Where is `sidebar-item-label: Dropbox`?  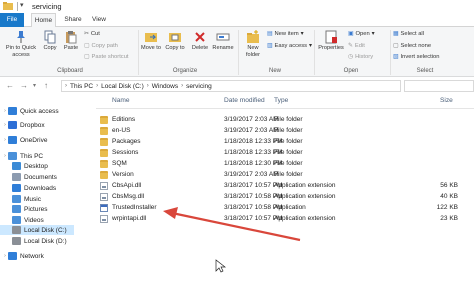
sidebar-item-label: Dropbox is located at coordinates (32, 125).